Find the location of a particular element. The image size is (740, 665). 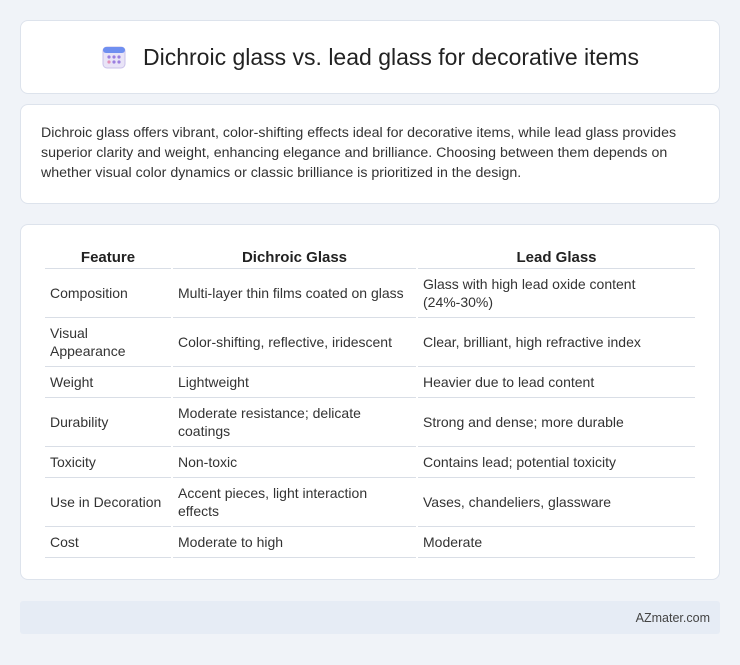

cell-dichroic: Color-shifting, reflective, iridescent is located at coordinates (294, 342).